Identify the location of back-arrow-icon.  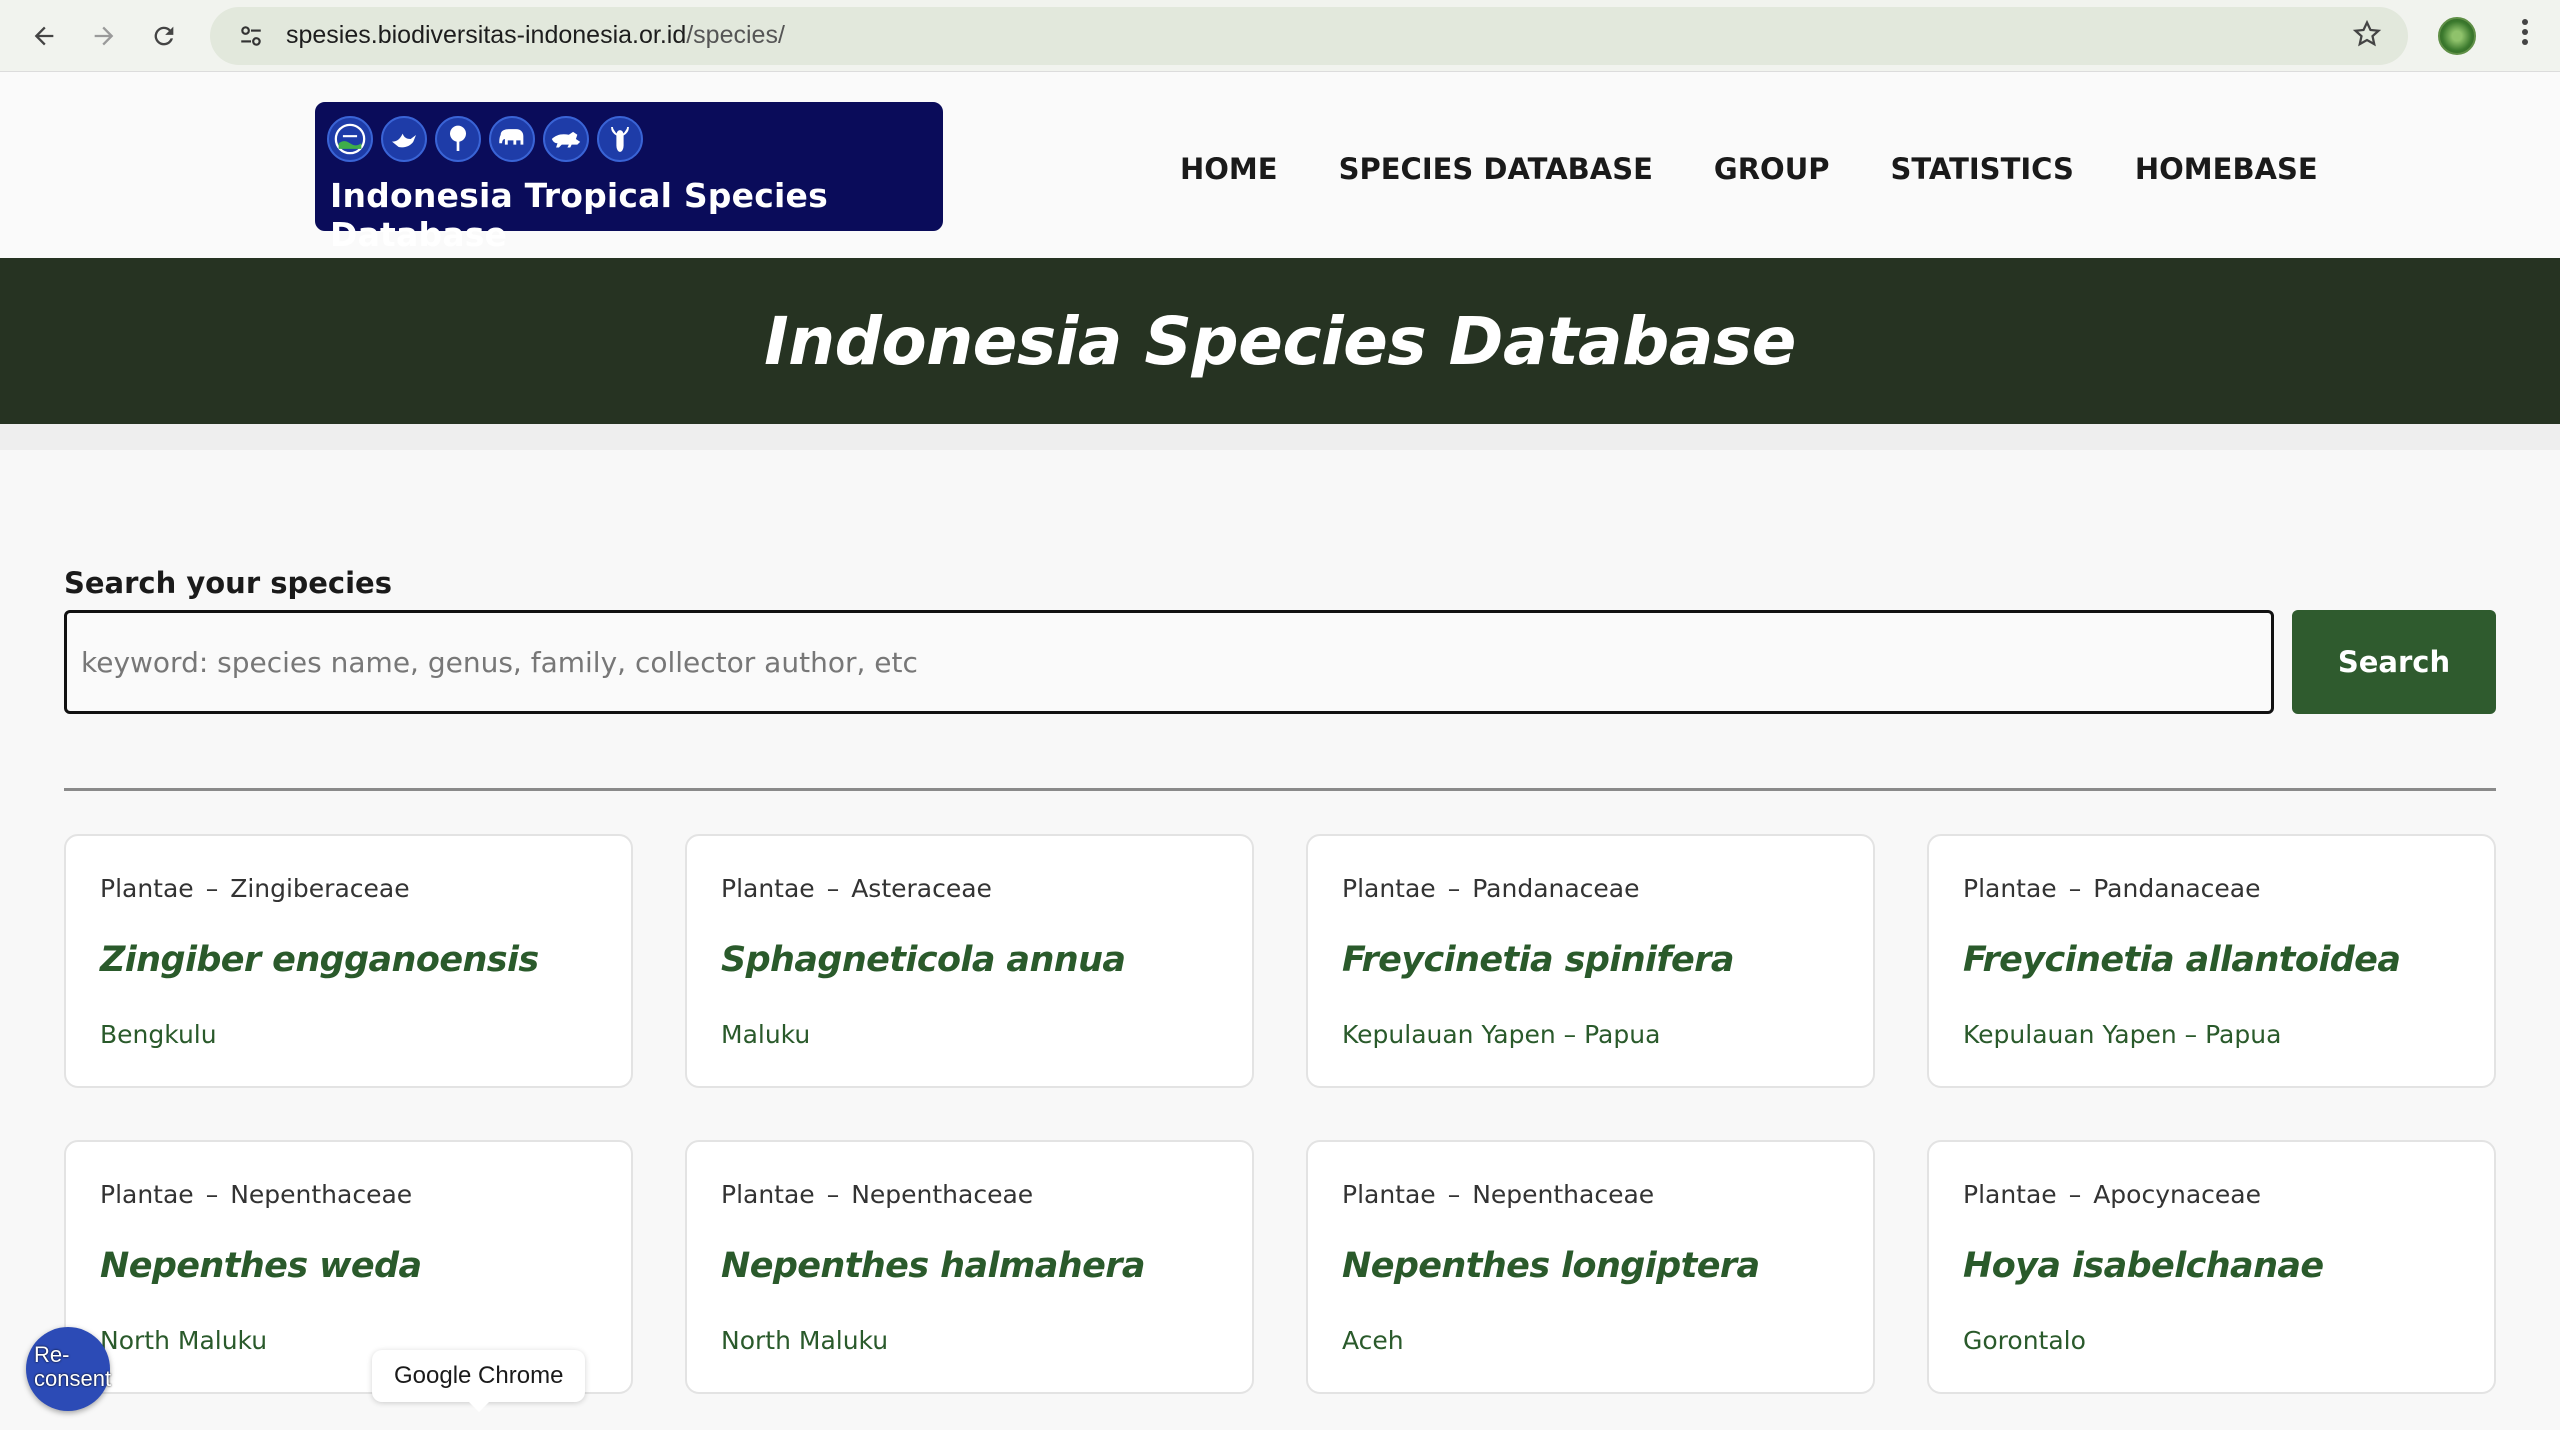
(44, 36).